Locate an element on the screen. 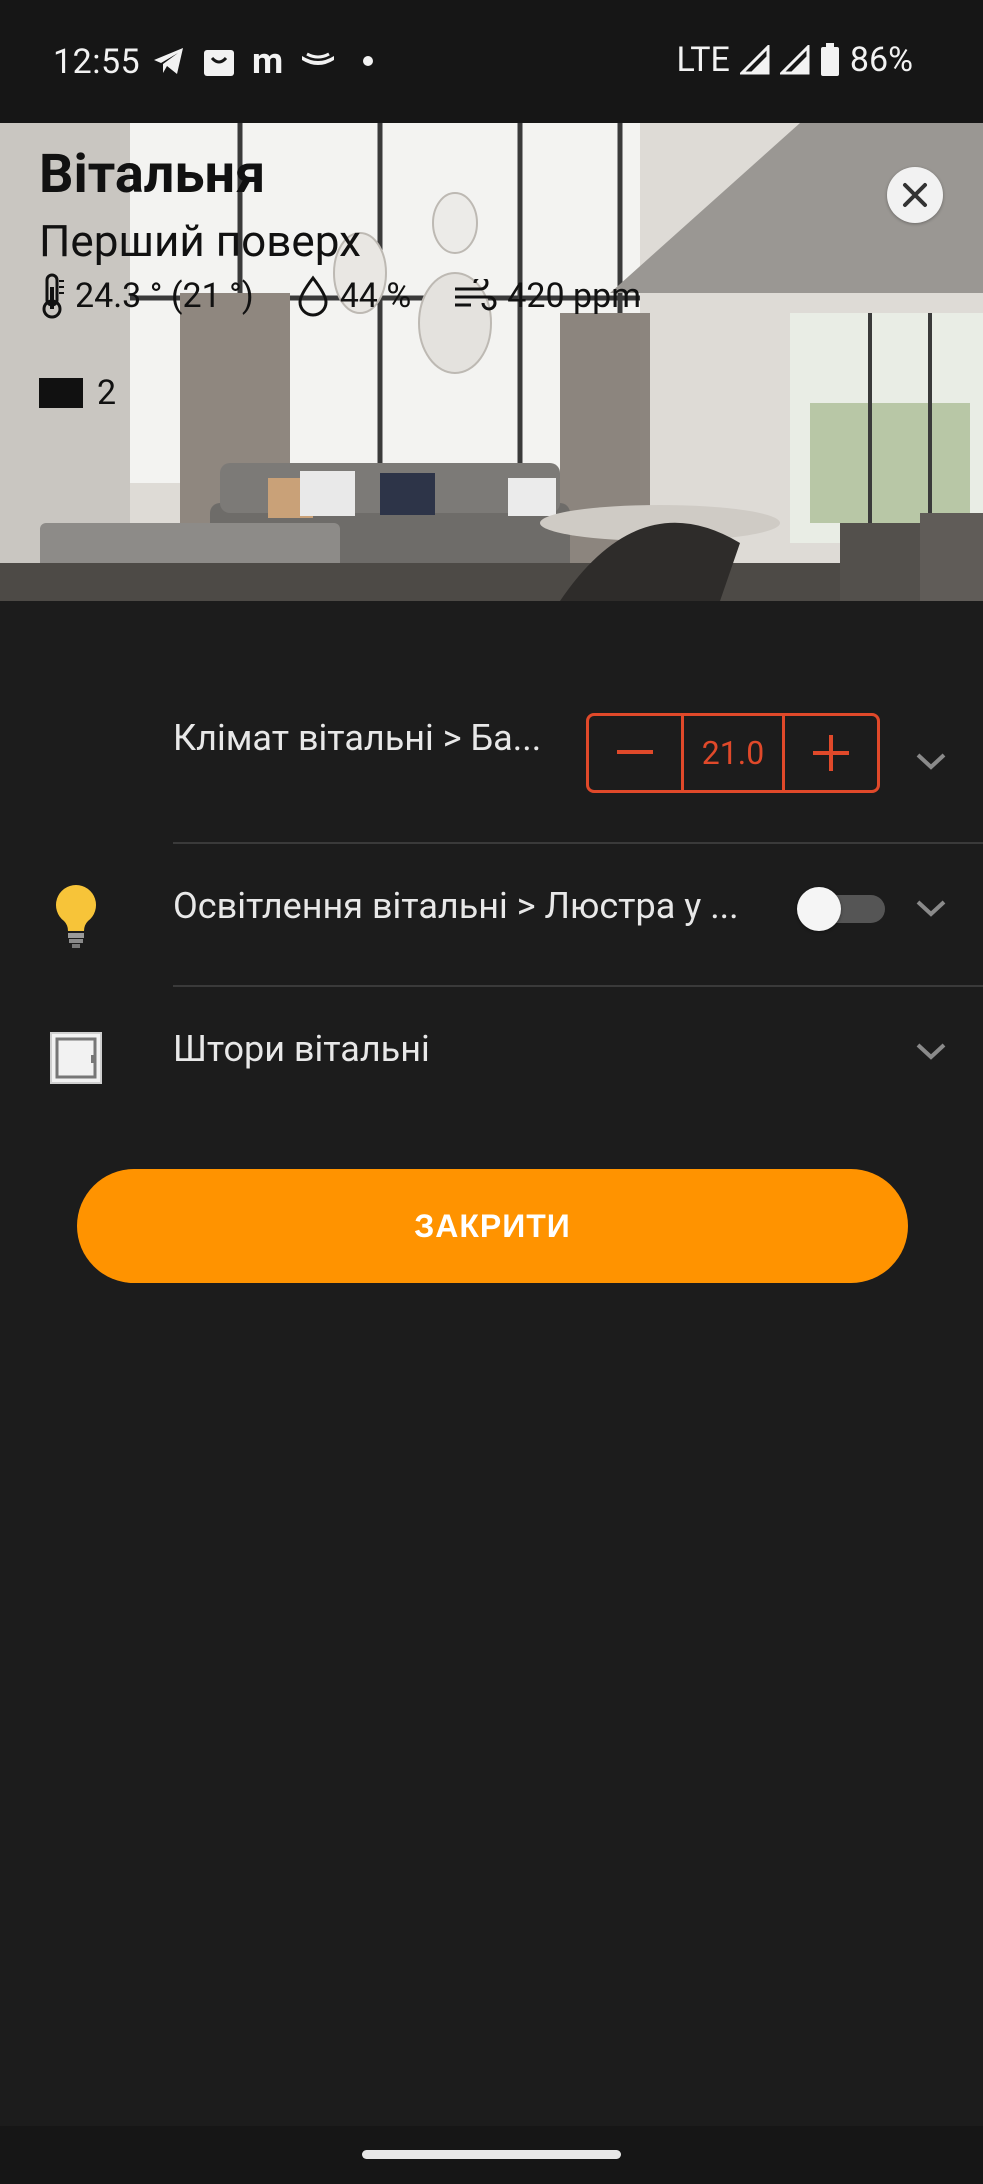 The image size is (983, 2184). battery-percent: 86% is located at coordinates (881, 60).